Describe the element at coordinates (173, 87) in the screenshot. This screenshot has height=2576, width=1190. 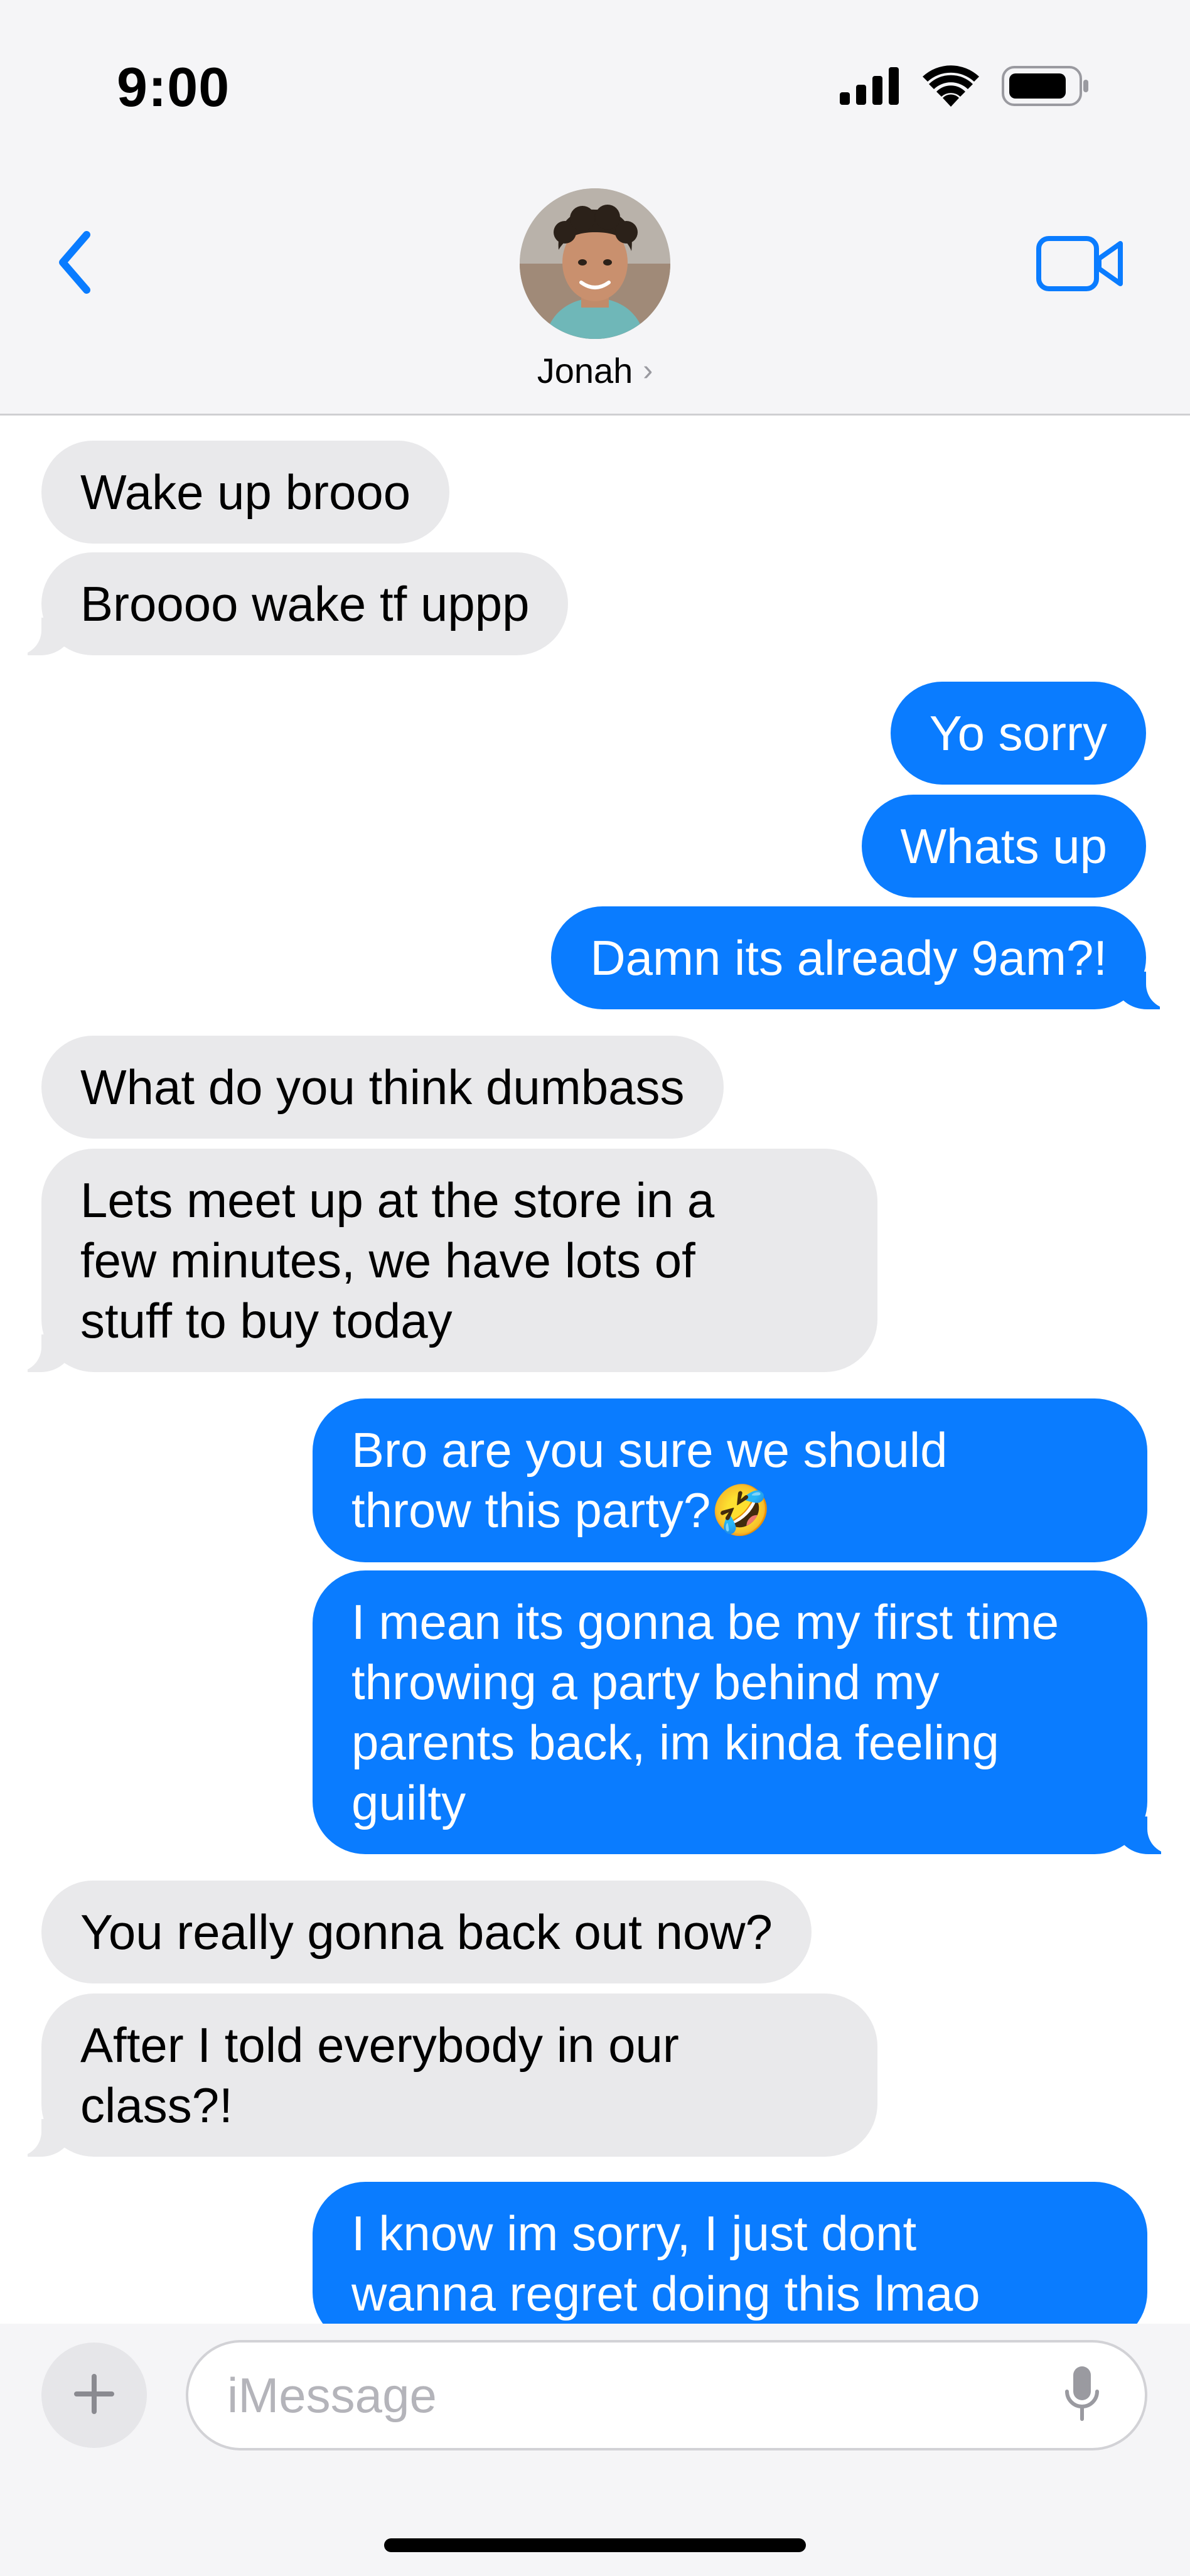
I see `status-time: 9:00` at that location.